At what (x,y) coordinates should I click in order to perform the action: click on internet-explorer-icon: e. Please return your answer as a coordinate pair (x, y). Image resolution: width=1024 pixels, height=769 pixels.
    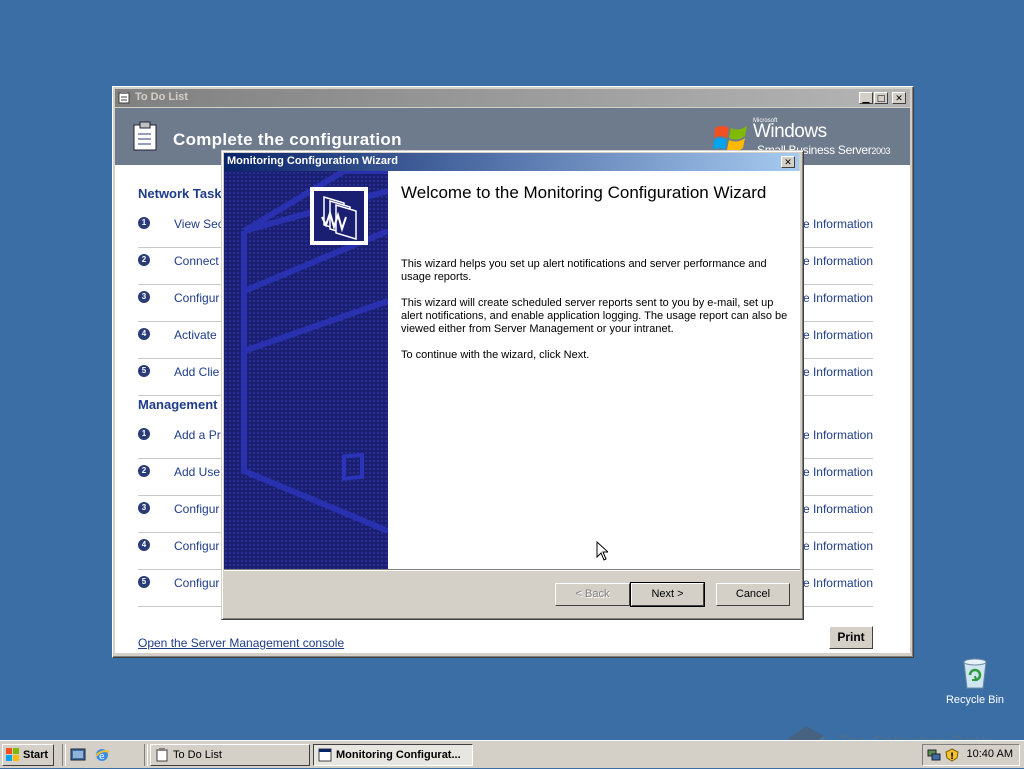
    Looking at the image, I should click on (102, 756).